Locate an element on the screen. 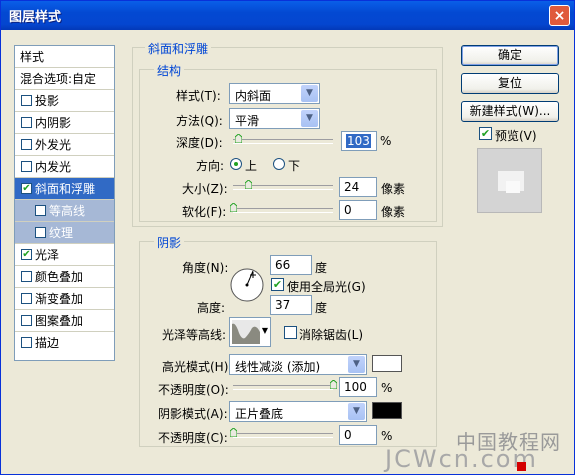  depth-unit: % is located at coordinates (386, 141).